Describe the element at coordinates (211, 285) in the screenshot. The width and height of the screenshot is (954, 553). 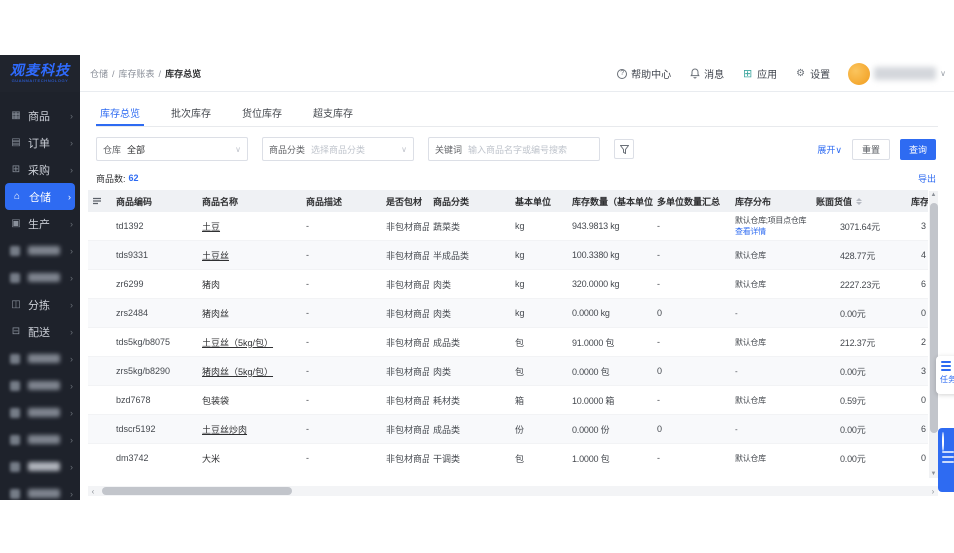
I see `product-name-link: 猪肉` at that location.